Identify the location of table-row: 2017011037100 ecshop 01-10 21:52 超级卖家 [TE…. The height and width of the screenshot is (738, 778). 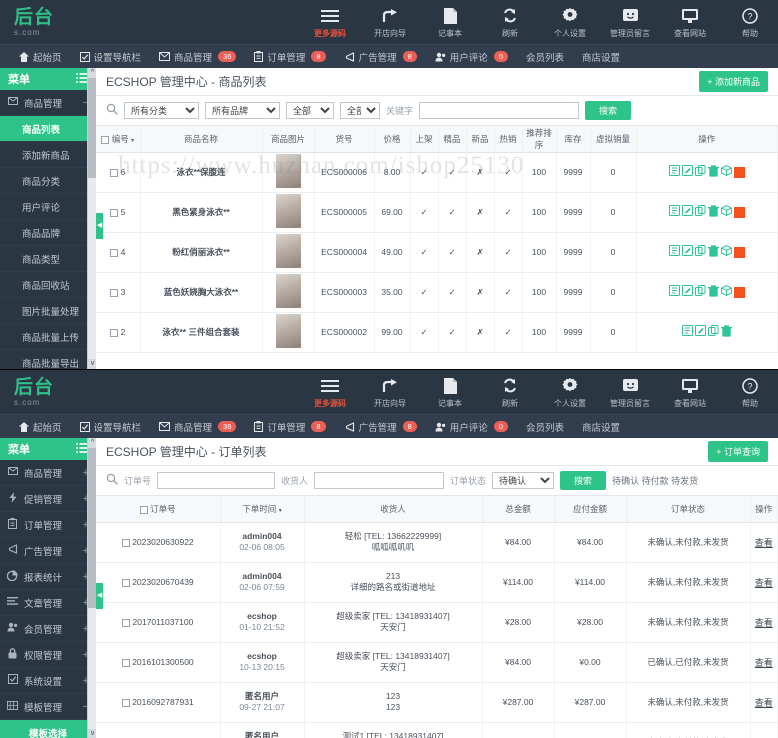
(437, 622).